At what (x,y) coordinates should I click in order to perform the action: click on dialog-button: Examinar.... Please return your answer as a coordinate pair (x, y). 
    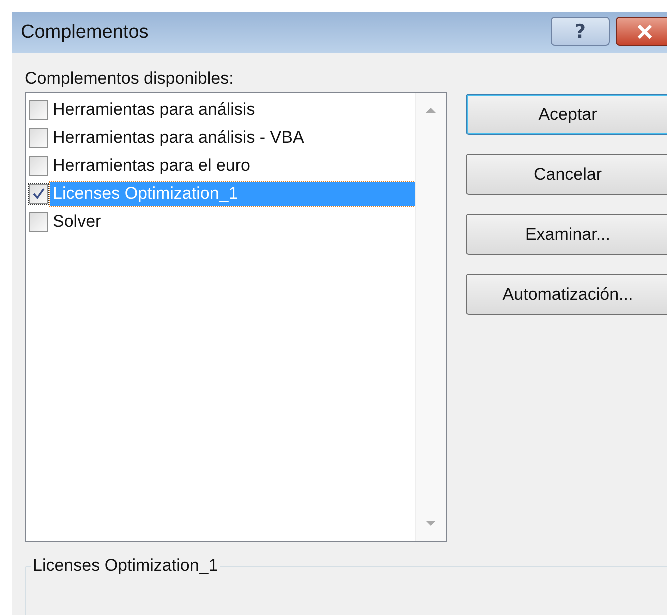
    Looking at the image, I should click on (566, 234).